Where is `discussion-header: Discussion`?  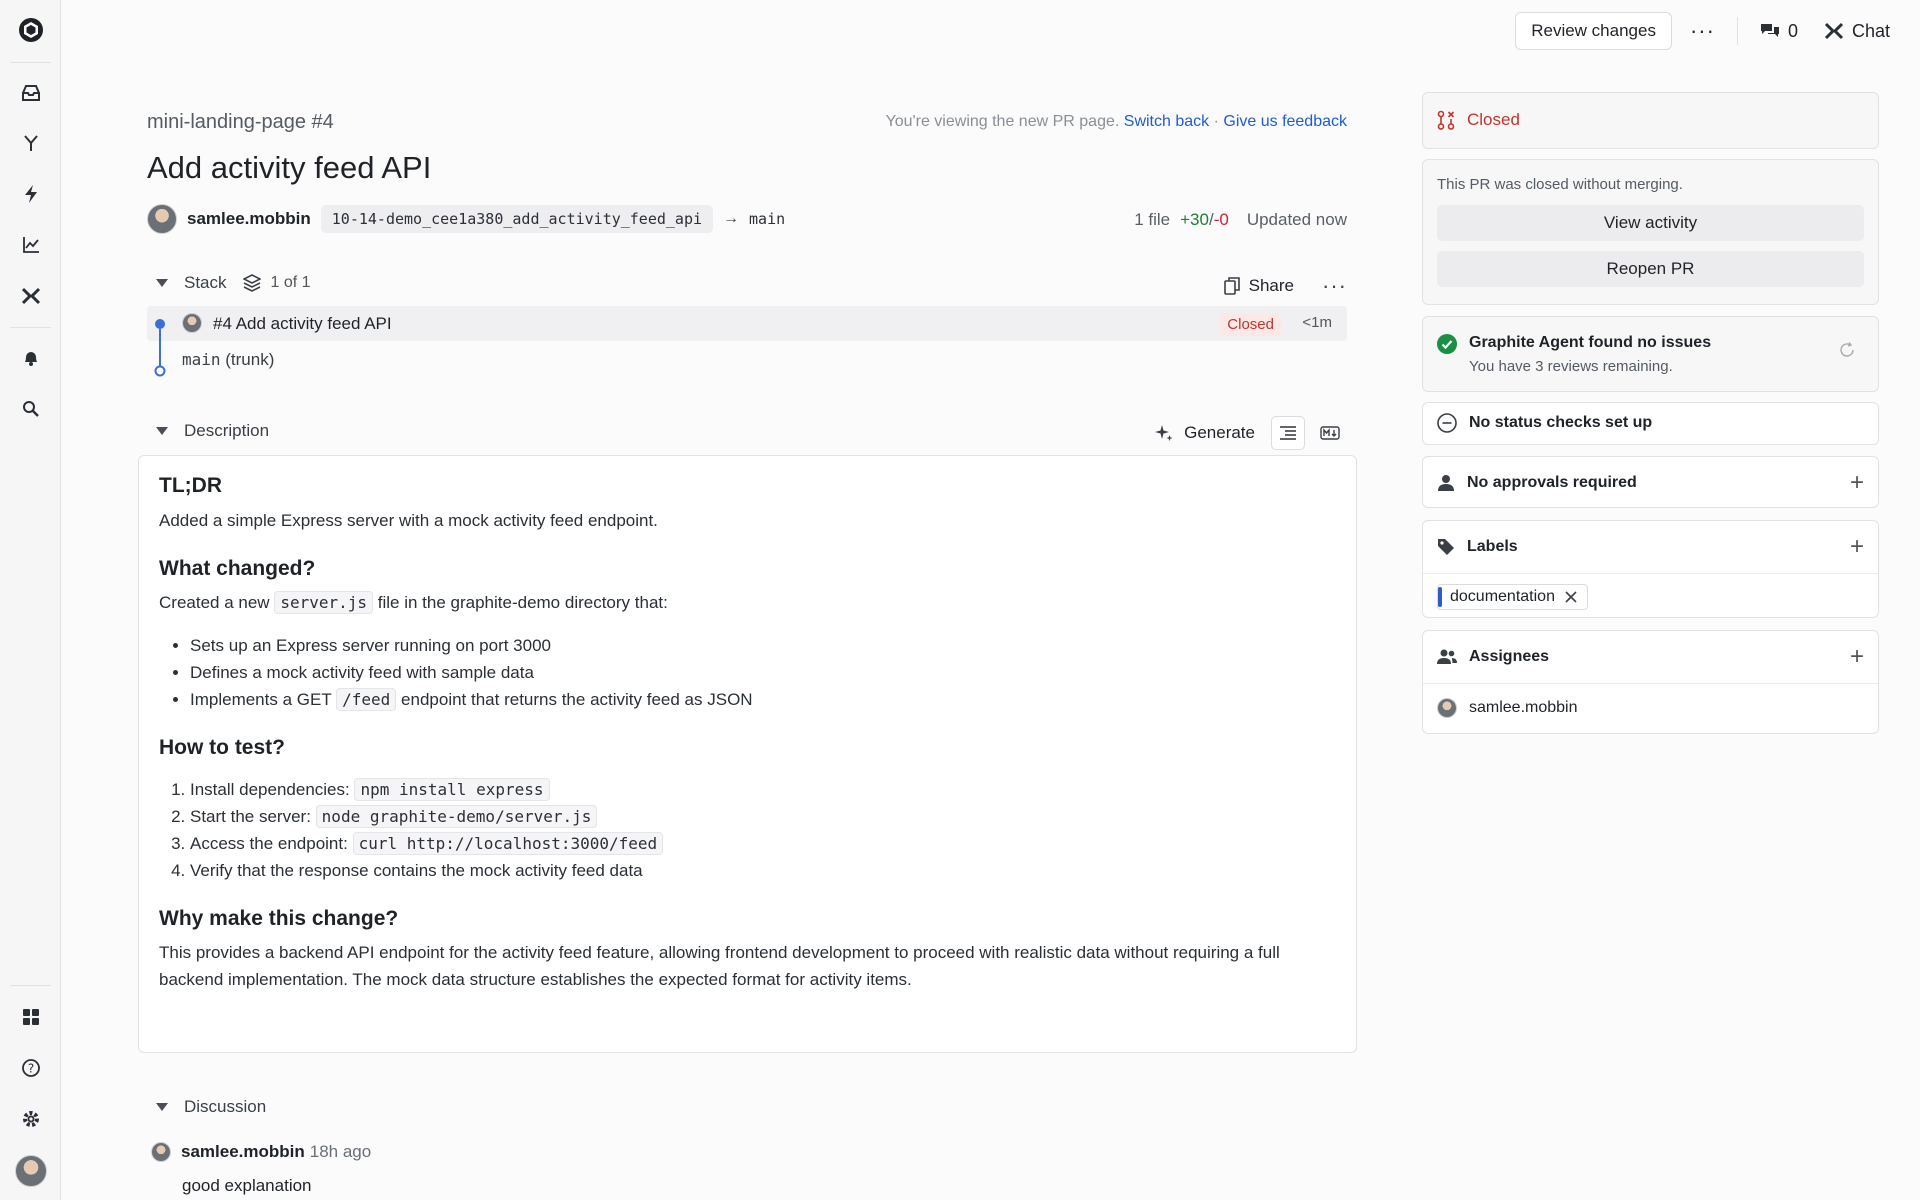 discussion-header: Discussion is located at coordinates (206, 1107).